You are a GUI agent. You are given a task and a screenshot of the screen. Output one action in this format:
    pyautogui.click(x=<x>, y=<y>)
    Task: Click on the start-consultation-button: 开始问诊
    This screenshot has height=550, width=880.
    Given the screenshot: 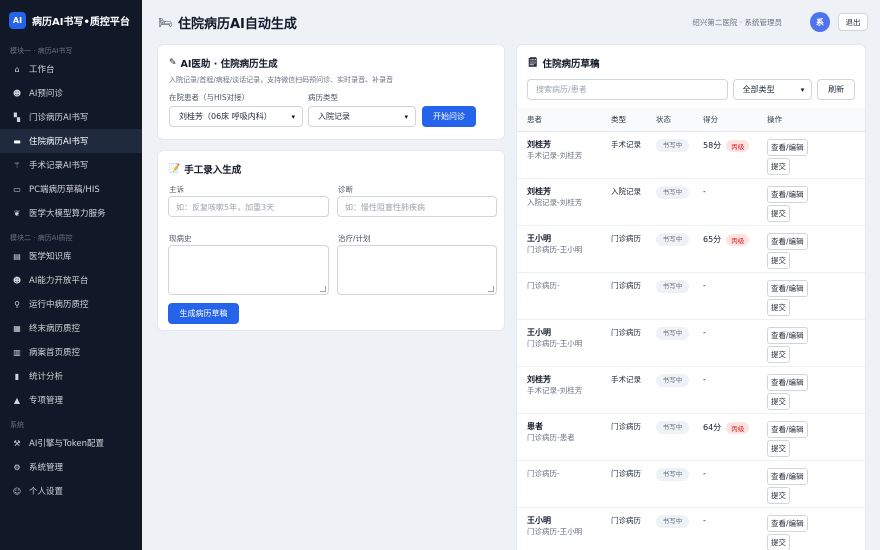 What is the action you would take?
    pyautogui.click(x=449, y=116)
    